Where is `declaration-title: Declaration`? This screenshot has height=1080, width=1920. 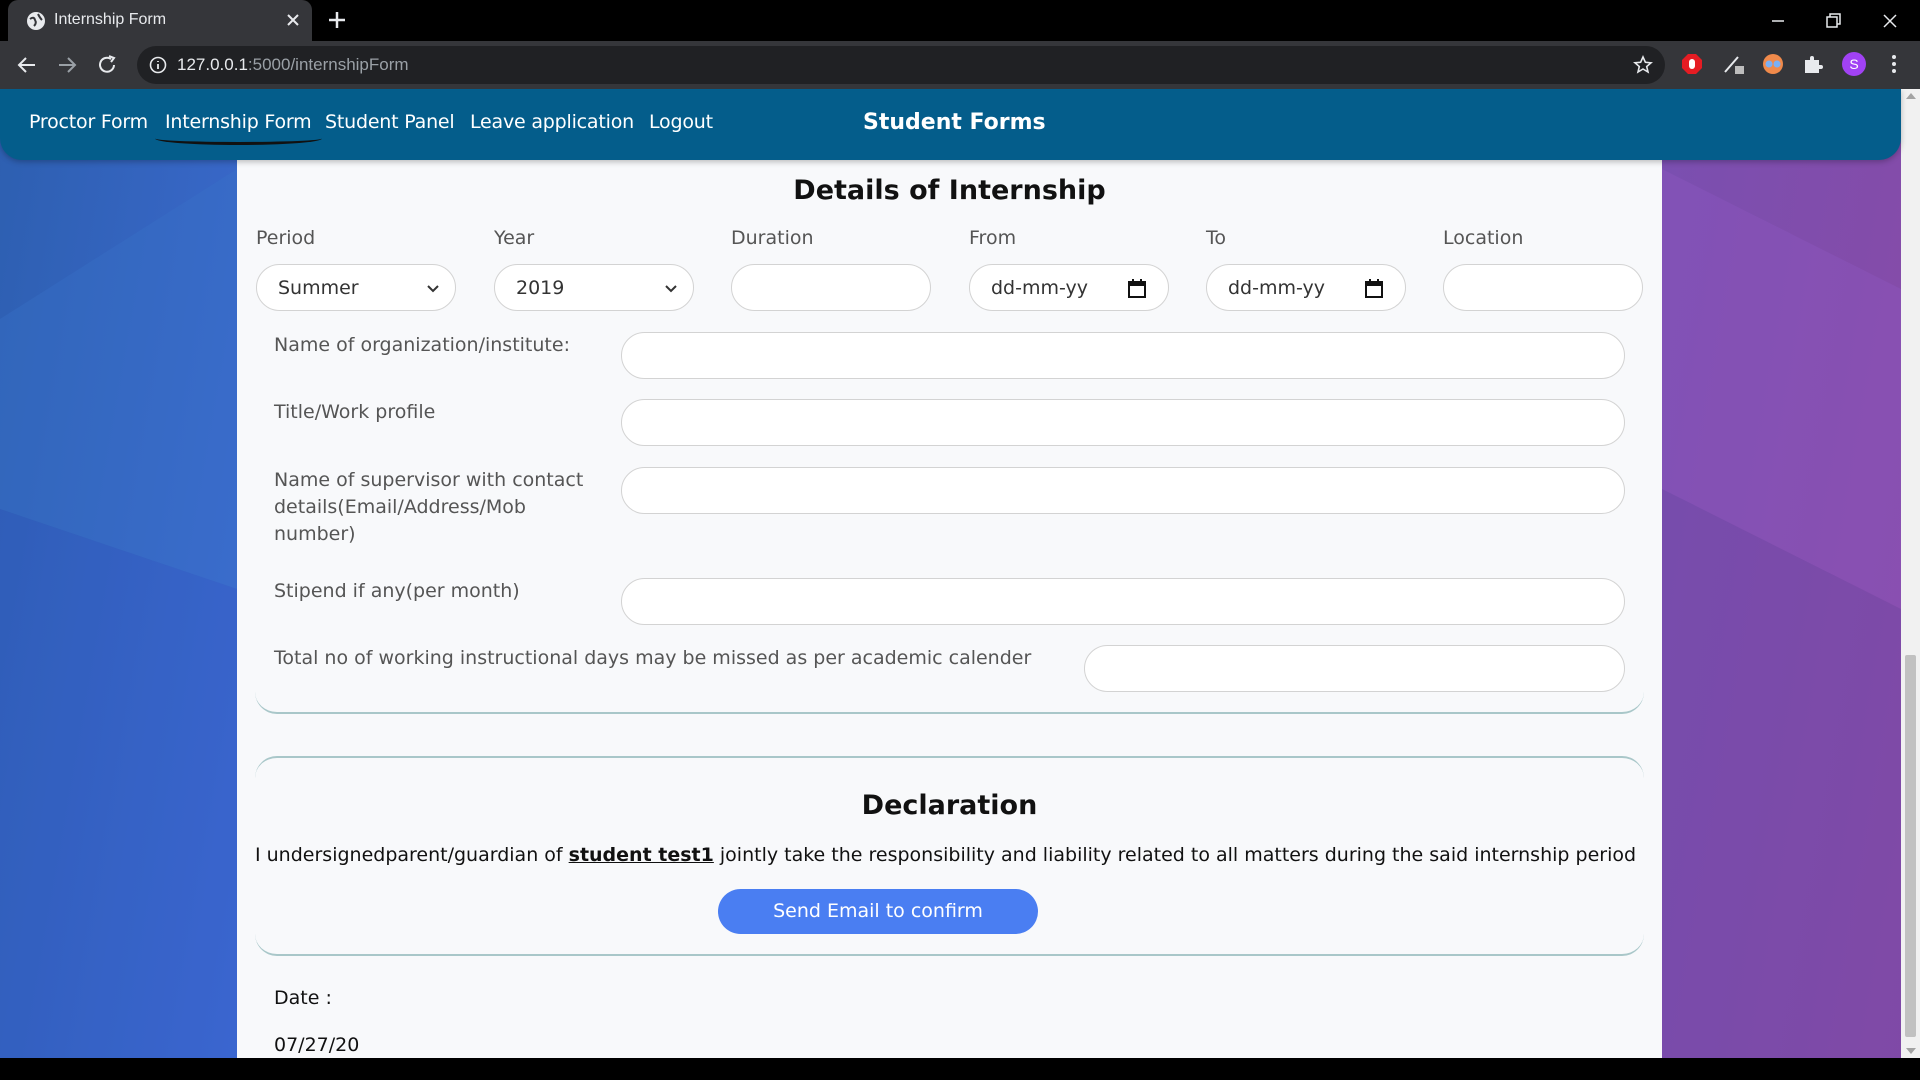 declaration-title: Declaration is located at coordinates (949, 805).